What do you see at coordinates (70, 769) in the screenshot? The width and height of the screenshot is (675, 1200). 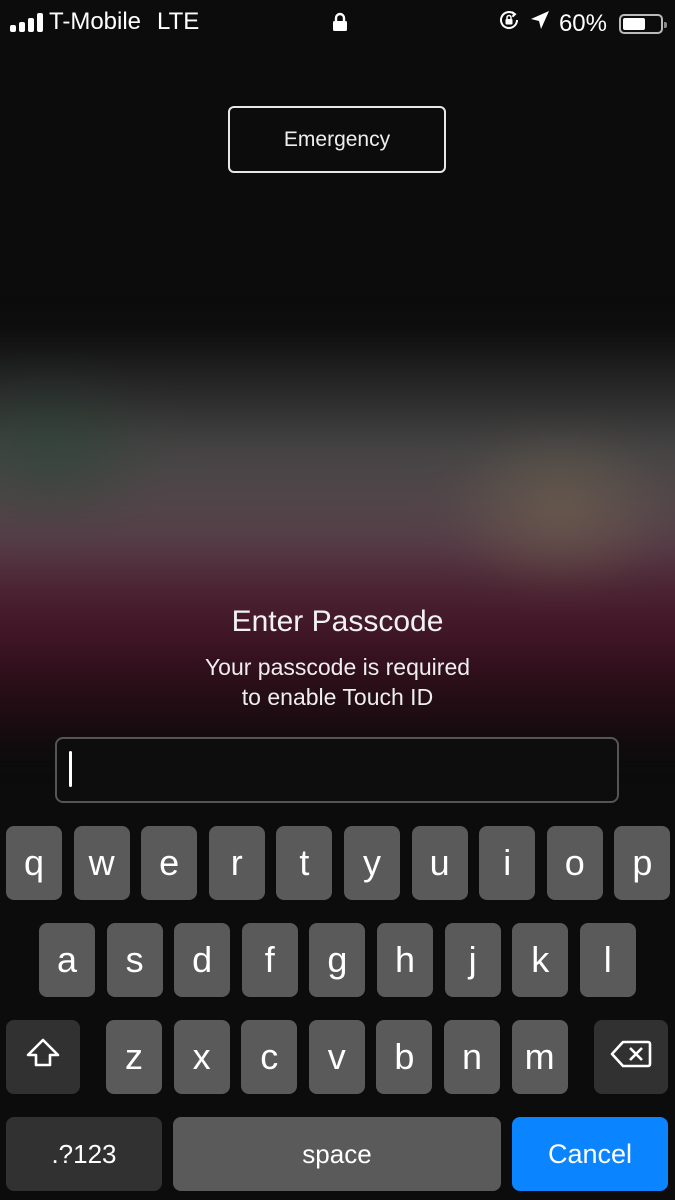 I see `text-cursor` at bounding box center [70, 769].